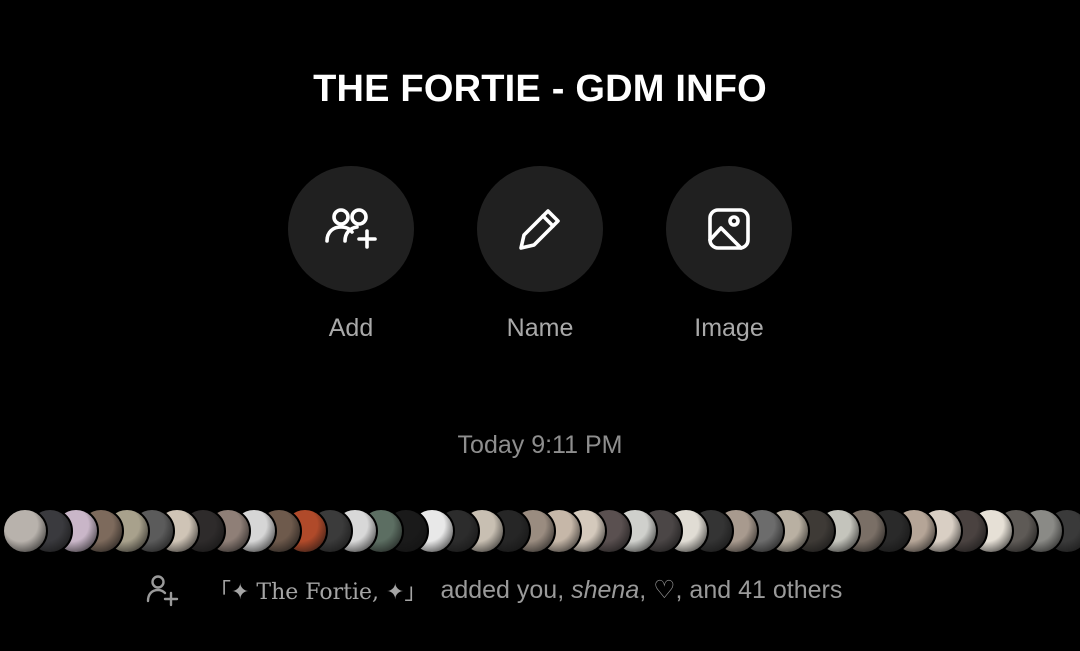  I want to click on change-image-action: Image, so click(729, 254).